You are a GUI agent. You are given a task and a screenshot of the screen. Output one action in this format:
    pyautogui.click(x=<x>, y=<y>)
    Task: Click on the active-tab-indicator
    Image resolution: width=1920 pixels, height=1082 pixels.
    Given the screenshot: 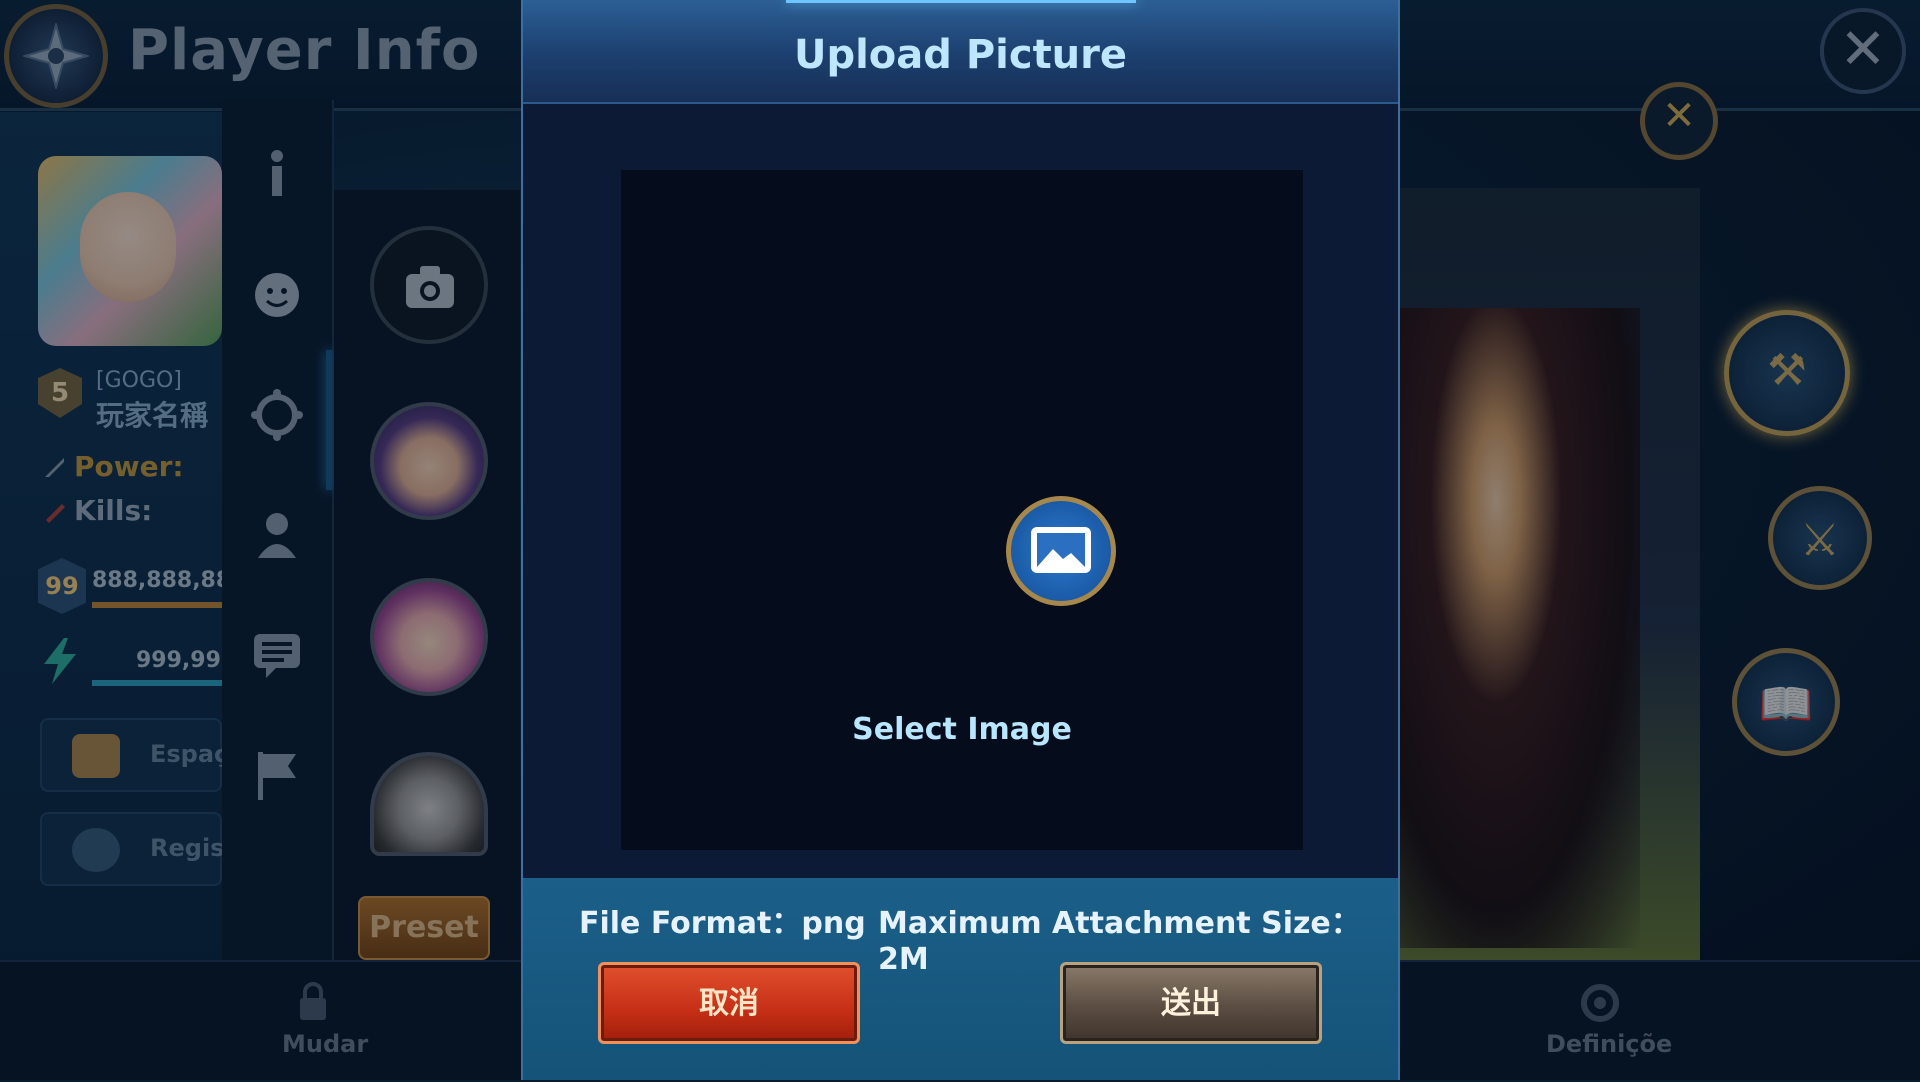 What is the action you would take?
    pyautogui.click(x=329, y=420)
    